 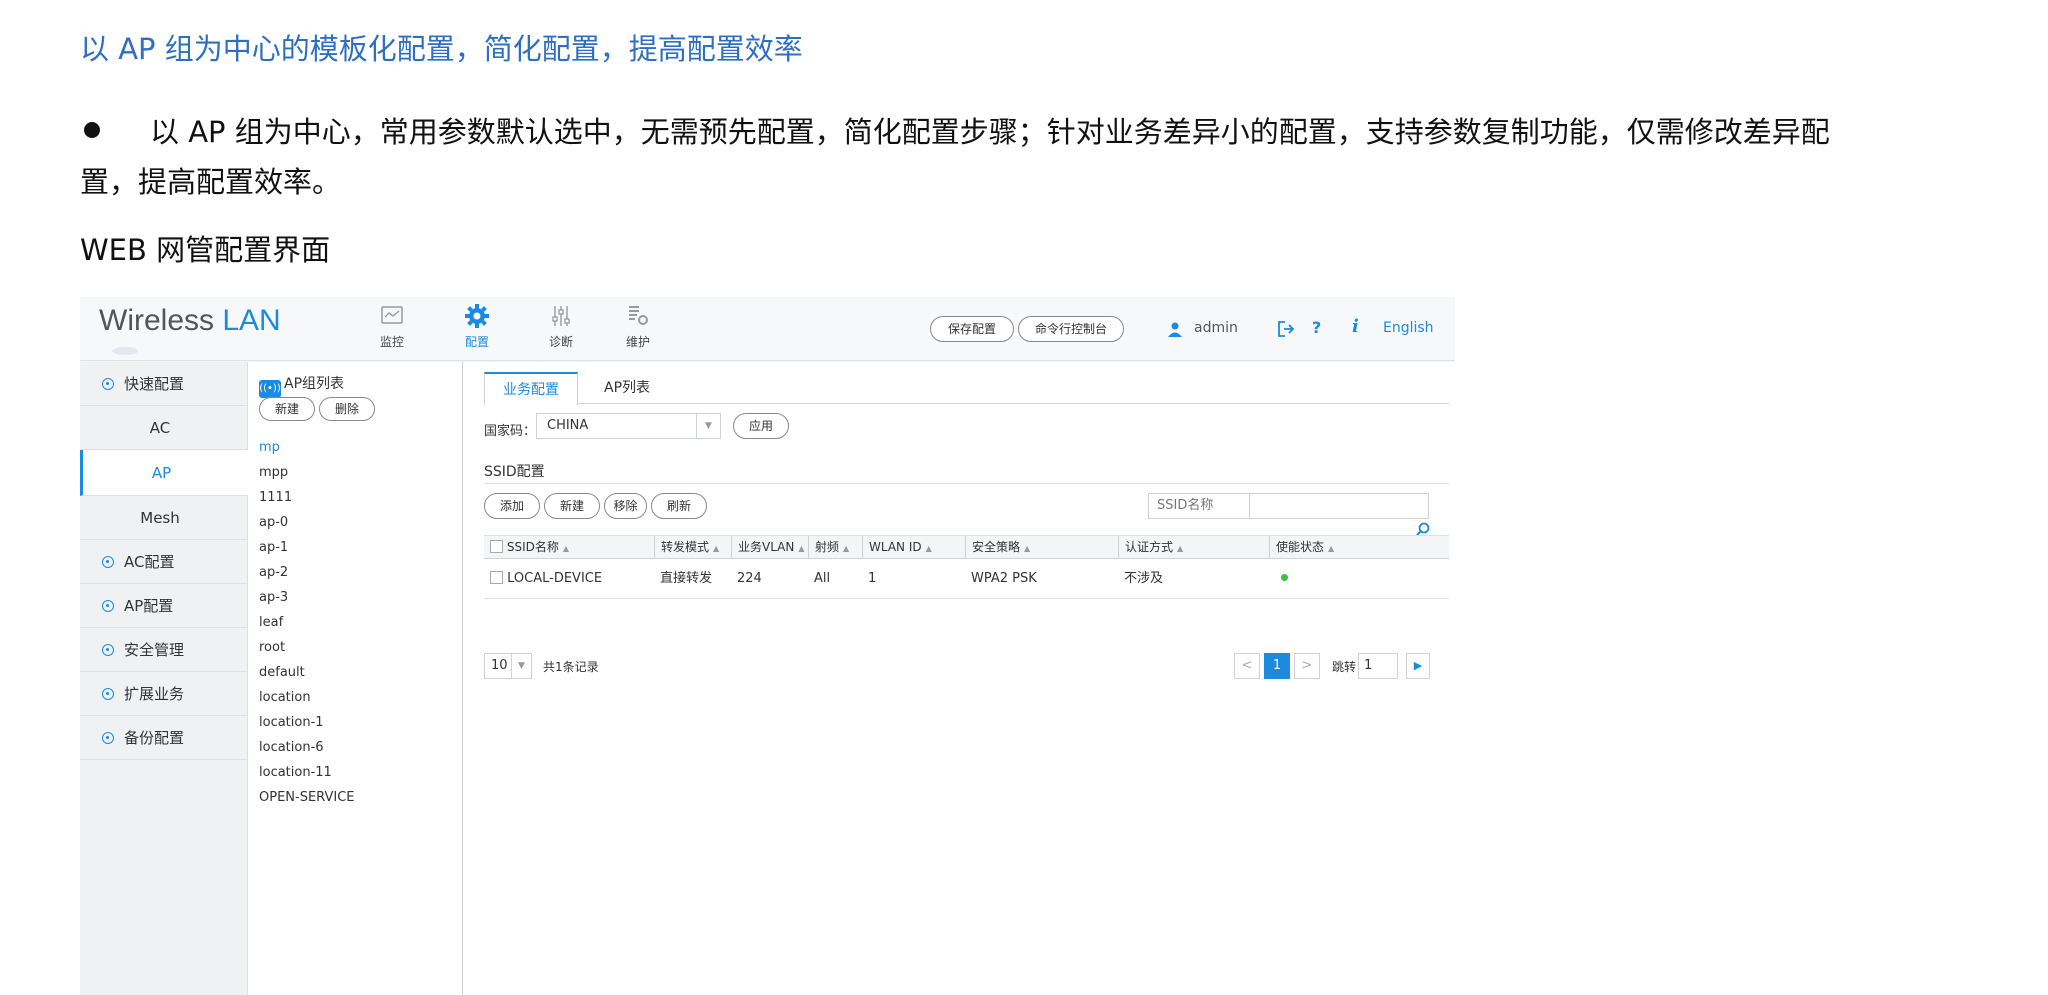 What do you see at coordinates (1216, 328) in the screenshot?
I see `username: admin` at bounding box center [1216, 328].